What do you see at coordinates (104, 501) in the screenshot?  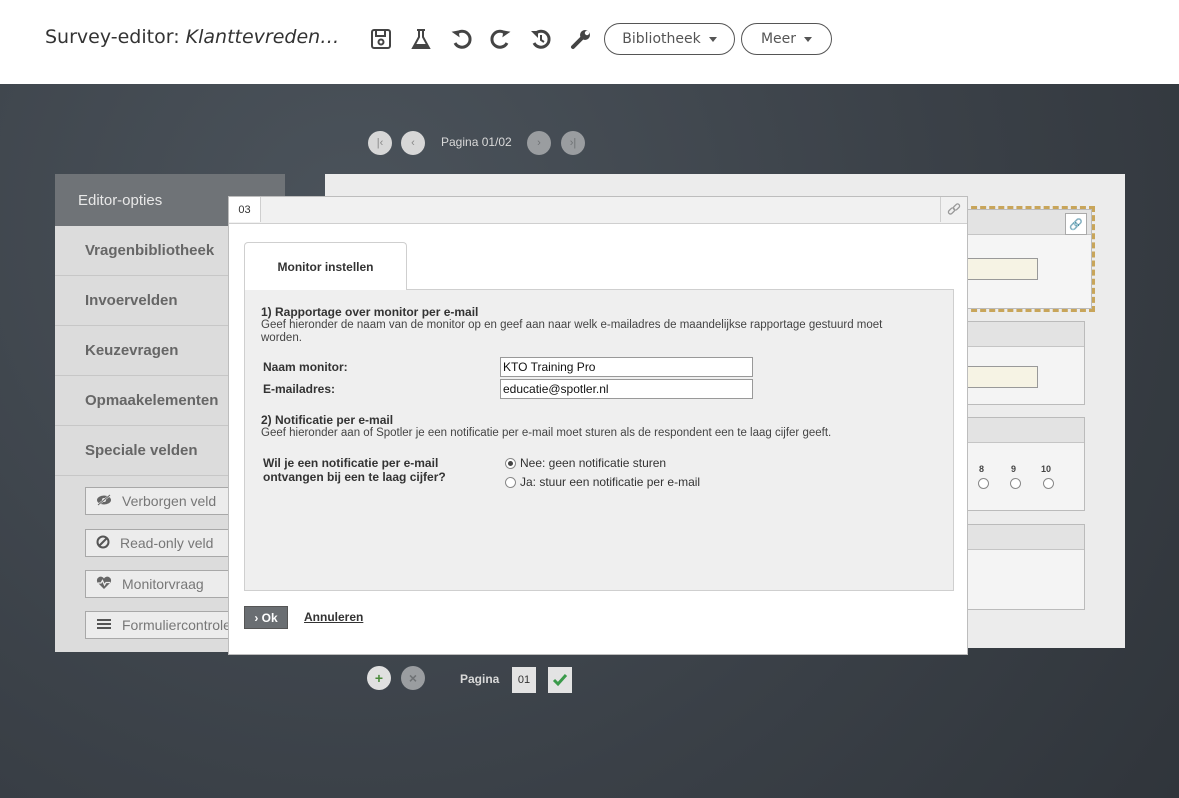 I see `eye-slash-icon` at bounding box center [104, 501].